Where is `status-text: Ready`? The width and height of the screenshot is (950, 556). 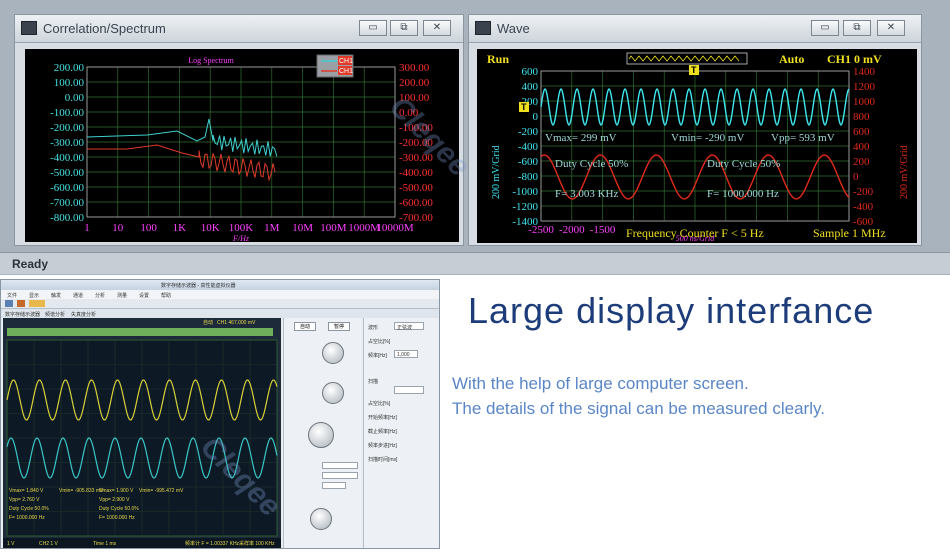
status-text: Ready is located at coordinates (30, 264).